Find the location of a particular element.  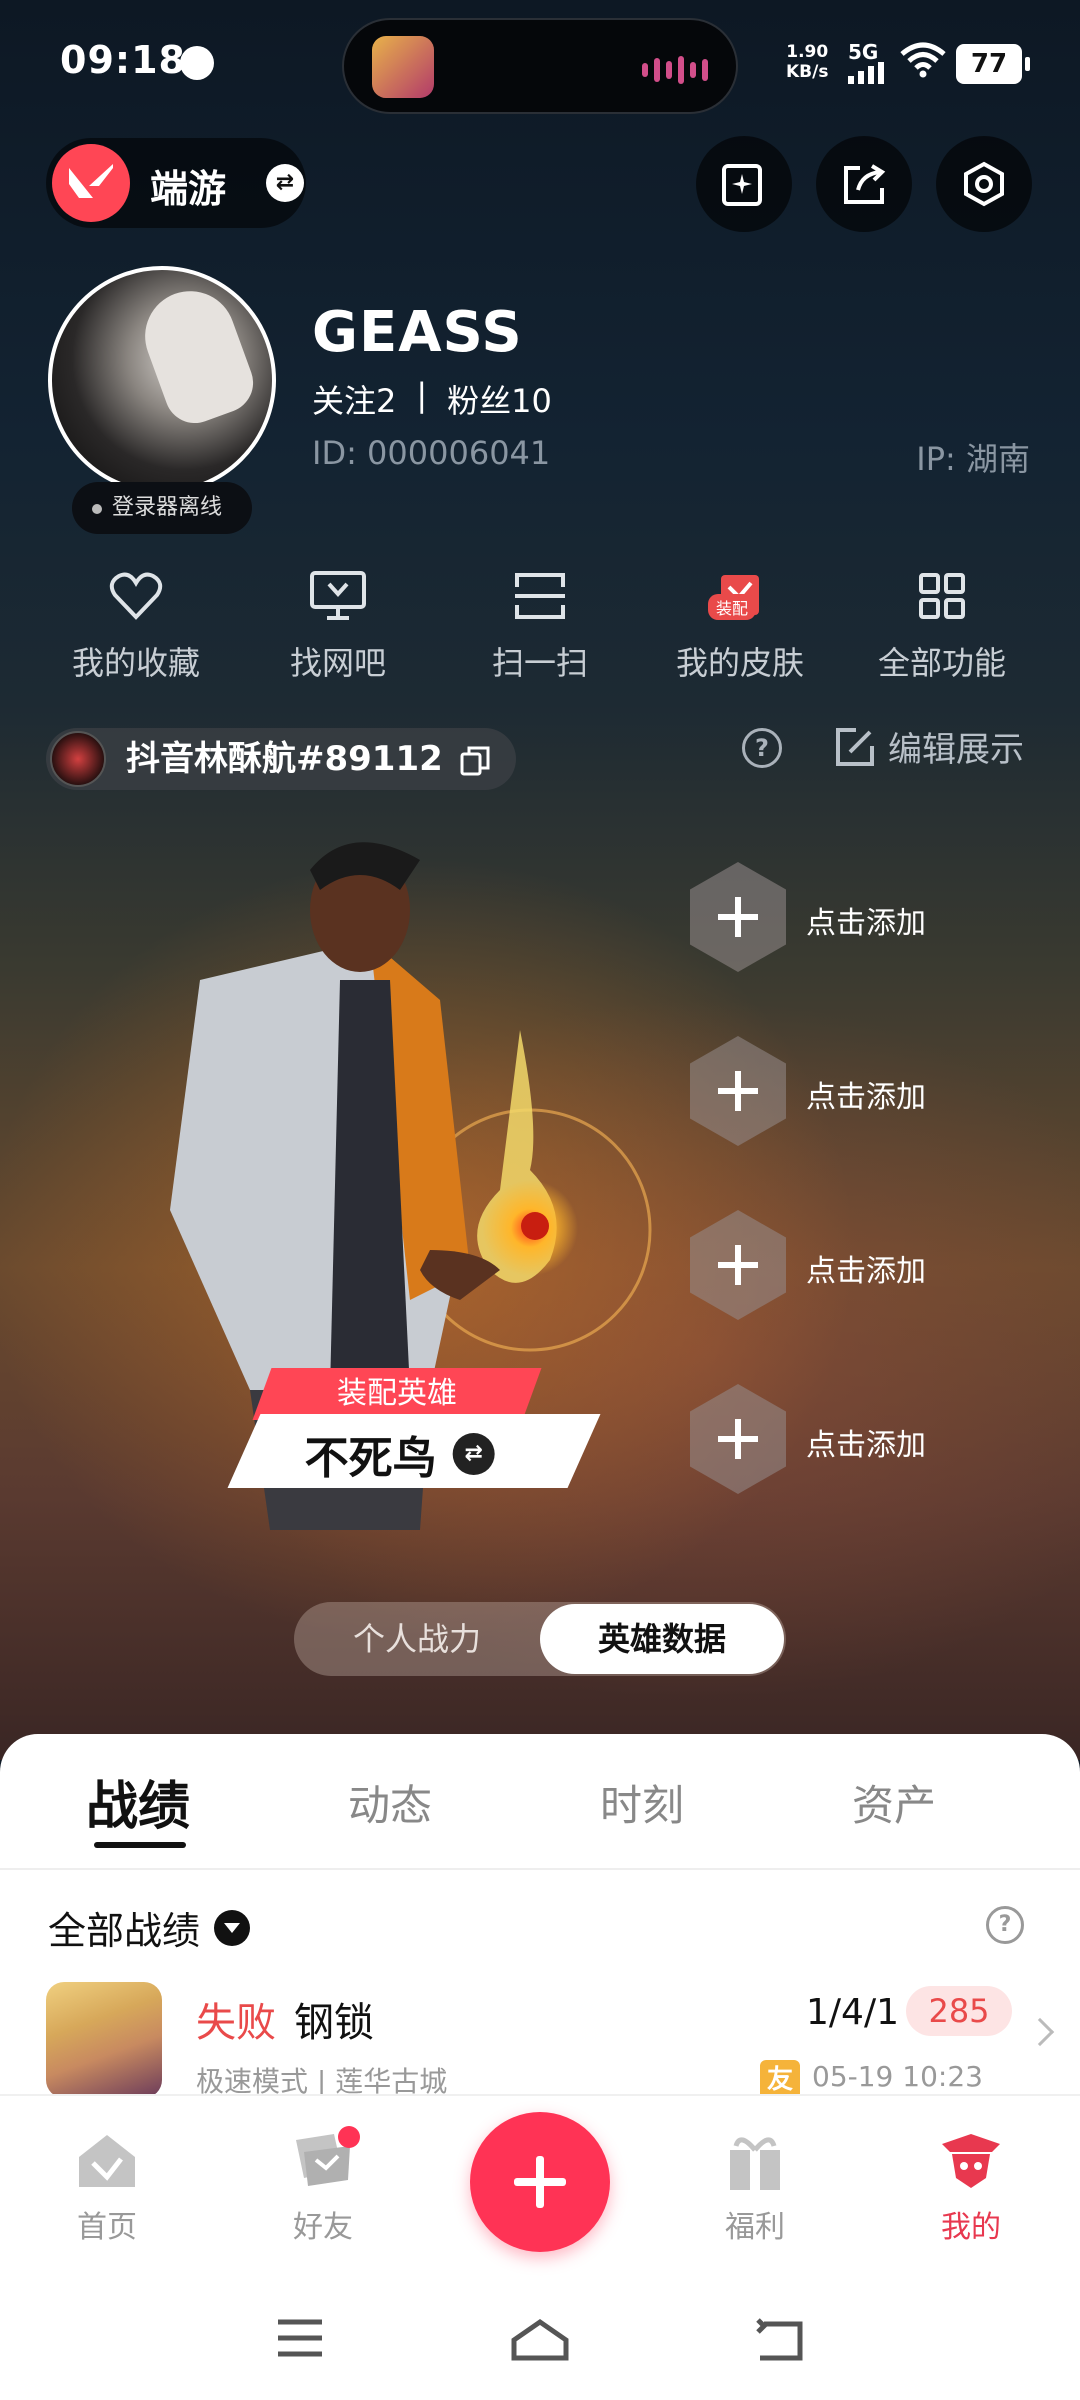

tab-assets: 资产 is located at coordinates (894, 1802).